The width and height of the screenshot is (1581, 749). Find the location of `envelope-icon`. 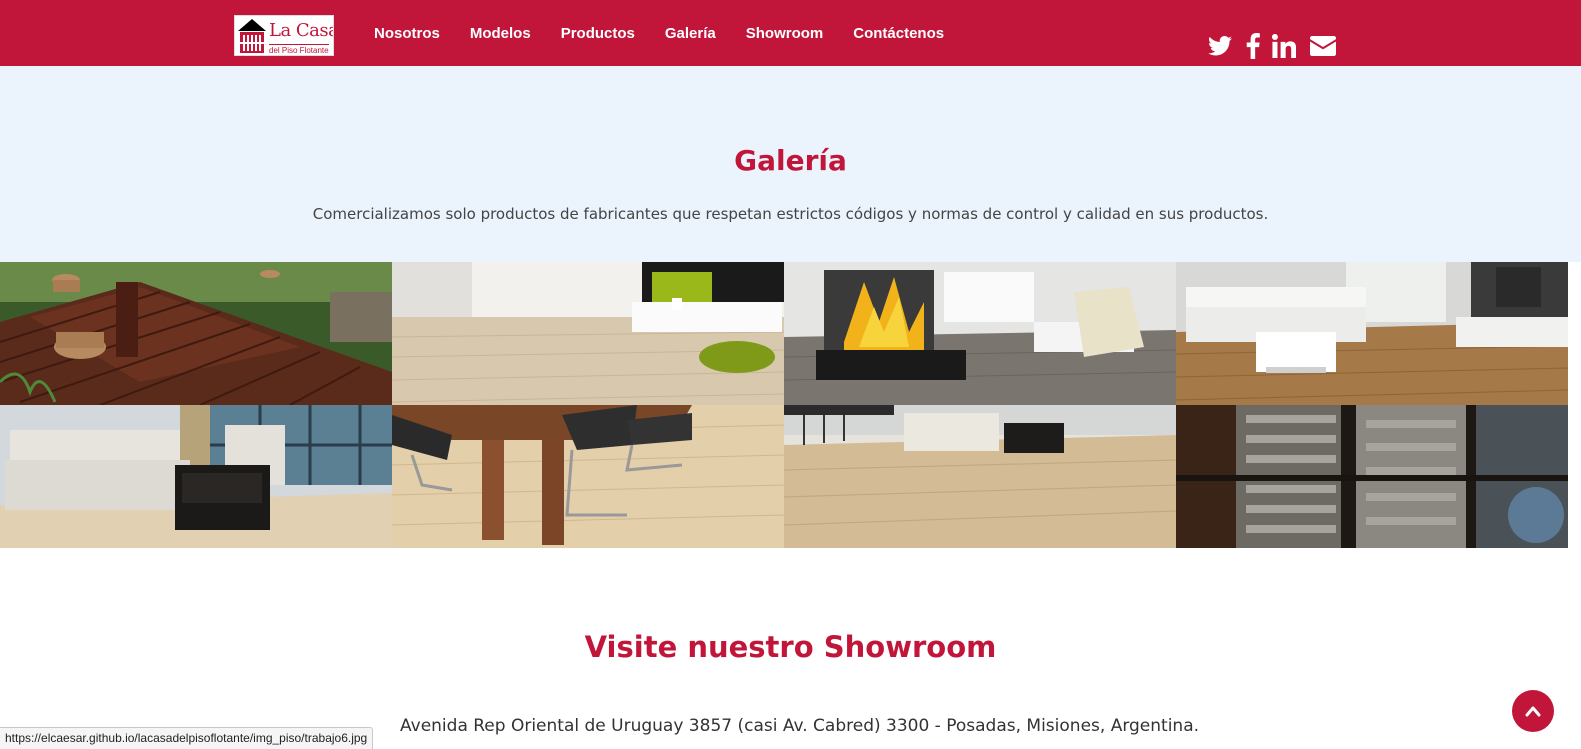

envelope-icon is located at coordinates (1323, 46).